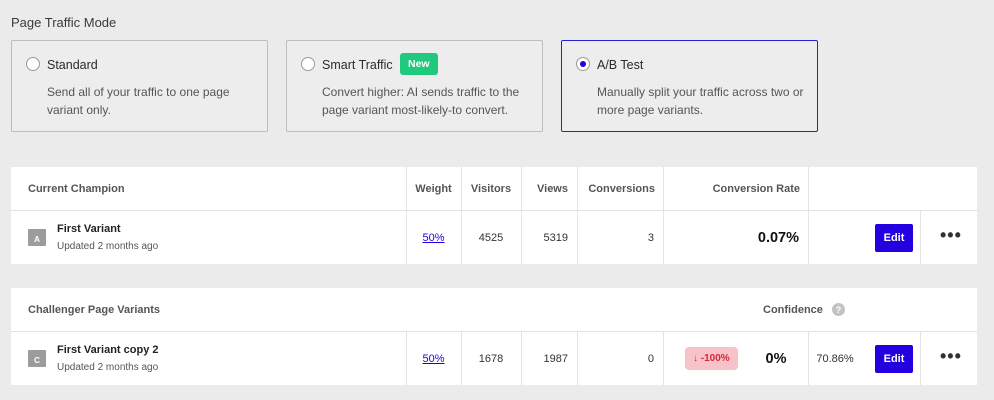 The image size is (994, 400). Describe the element at coordinates (89, 229) in the screenshot. I see `variant-name: First Variant` at that location.